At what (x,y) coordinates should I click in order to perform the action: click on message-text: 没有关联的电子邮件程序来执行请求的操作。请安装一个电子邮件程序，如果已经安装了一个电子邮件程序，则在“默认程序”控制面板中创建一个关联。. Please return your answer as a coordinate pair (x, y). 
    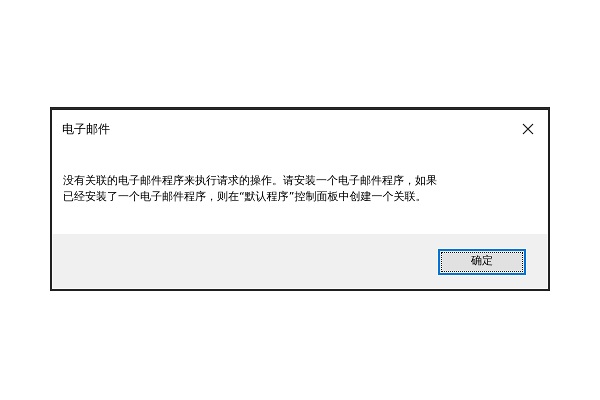
    Looking at the image, I should click on (250, 189).